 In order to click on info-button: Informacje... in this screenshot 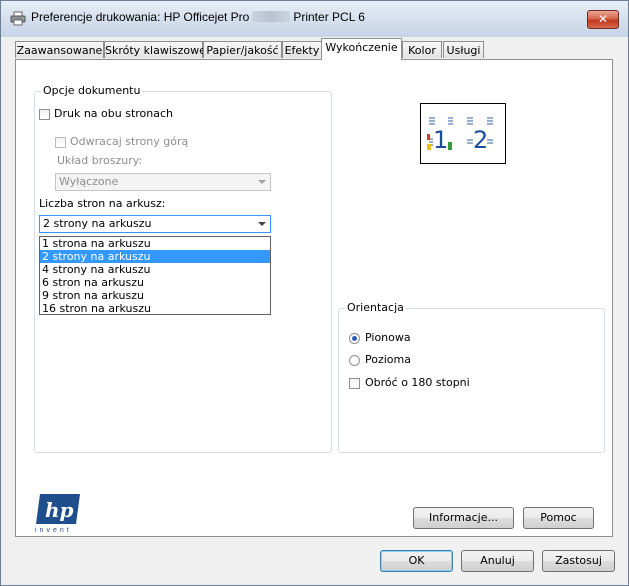, I will do `click(463, 518)`.